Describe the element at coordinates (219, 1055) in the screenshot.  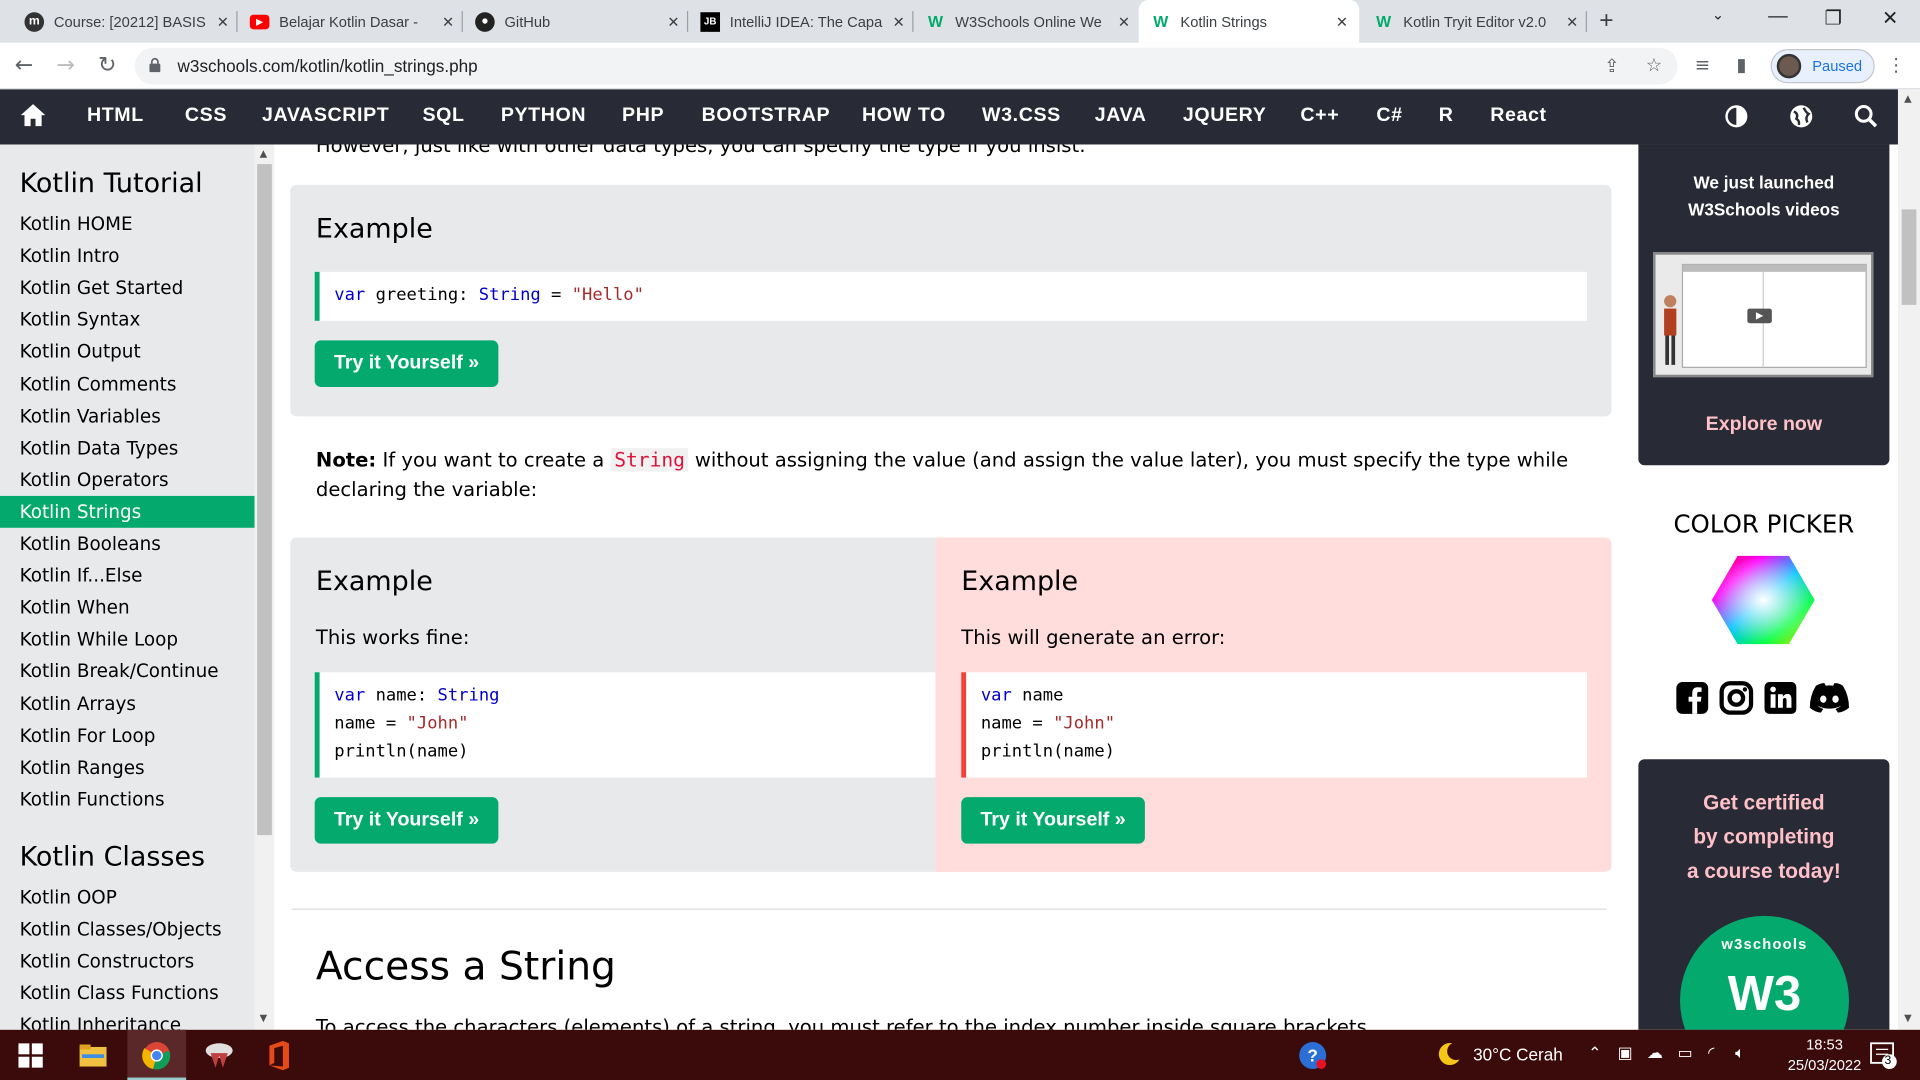
I see `app-icon` at that location.